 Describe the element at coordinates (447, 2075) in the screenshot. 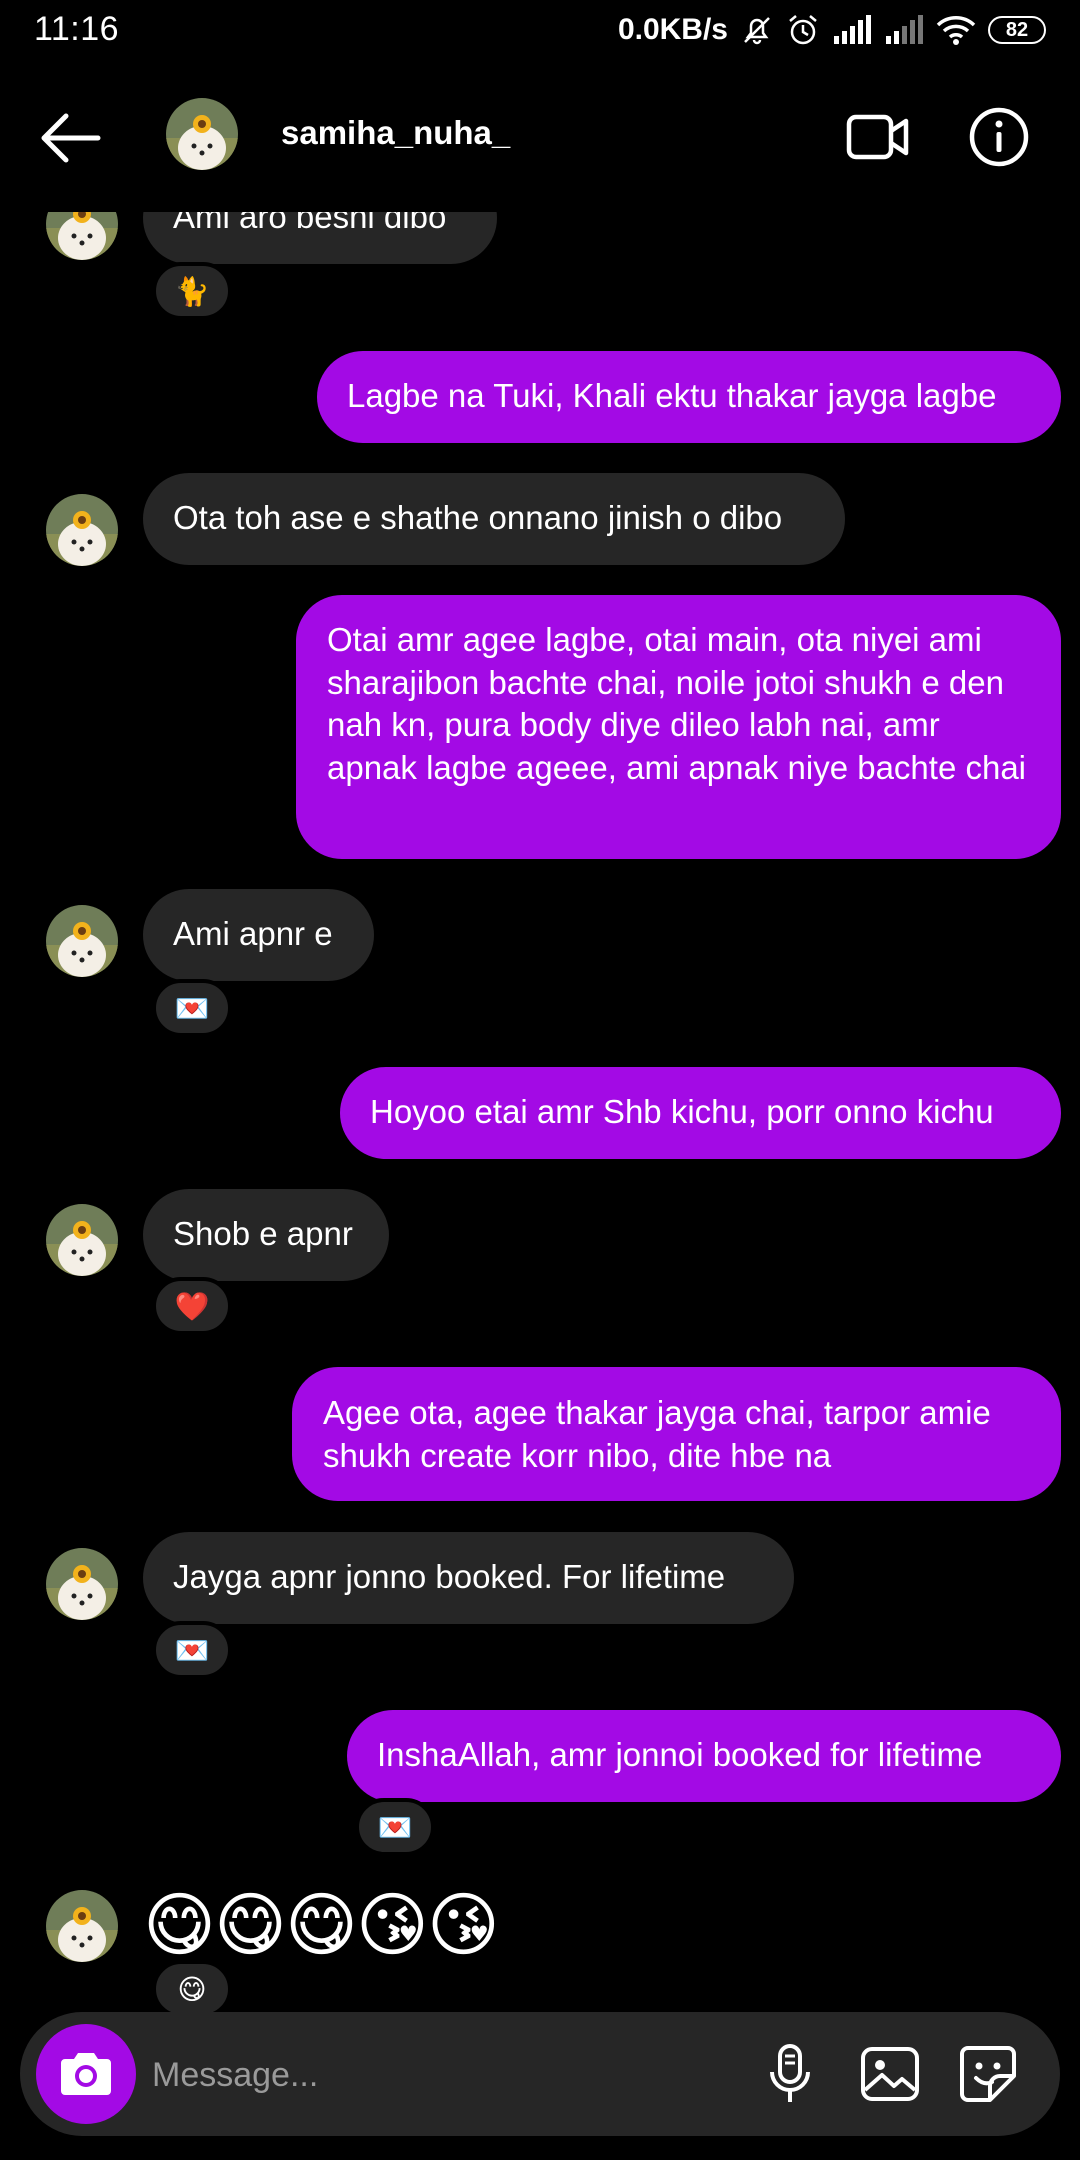

I see `message-input` at that location.